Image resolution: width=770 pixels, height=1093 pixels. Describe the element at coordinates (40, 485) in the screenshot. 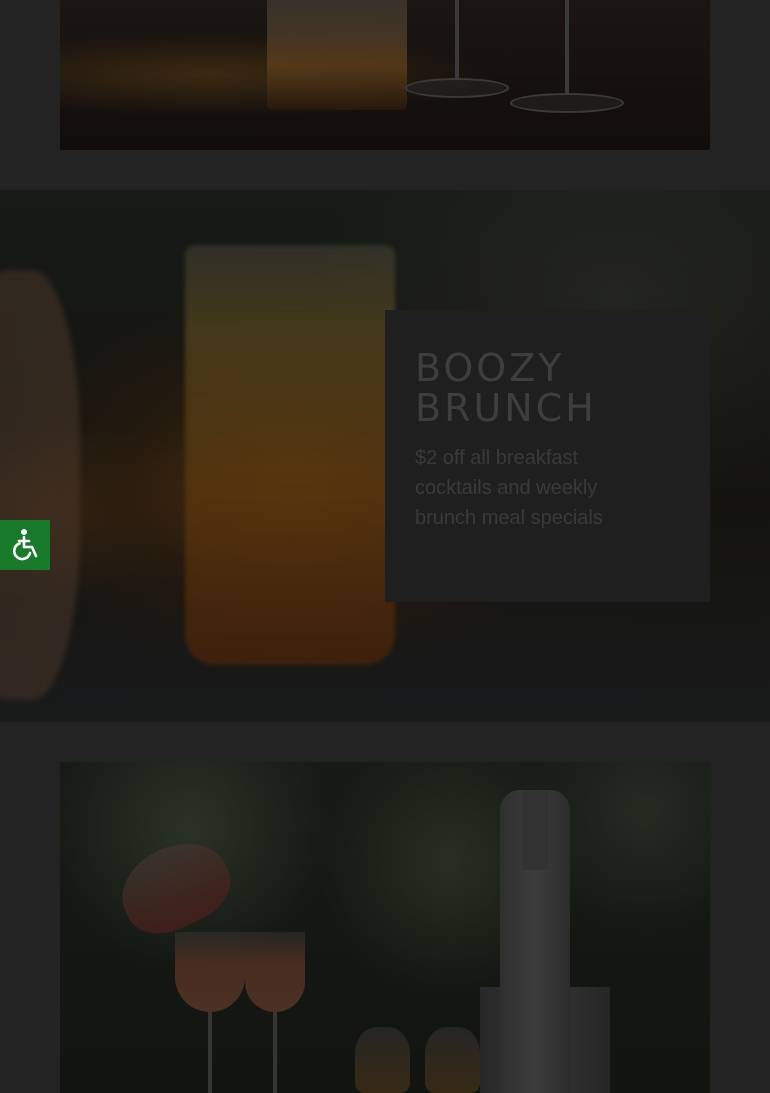

I see `hand-image` at that location.